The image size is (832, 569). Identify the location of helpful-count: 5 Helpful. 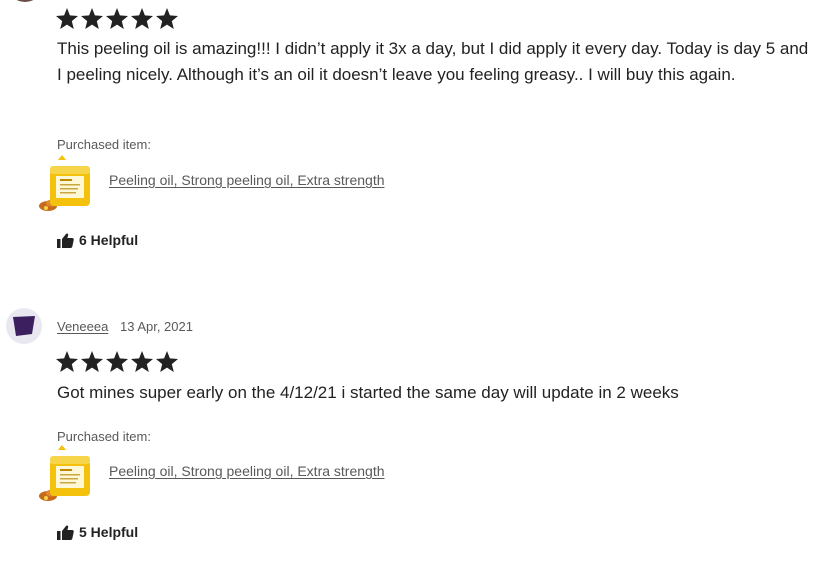
(109, 532).